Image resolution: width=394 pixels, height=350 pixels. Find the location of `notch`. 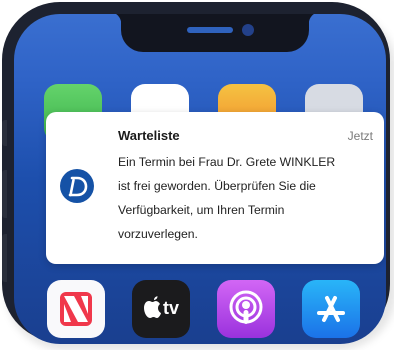

notch is located at coordinates (215, 33).